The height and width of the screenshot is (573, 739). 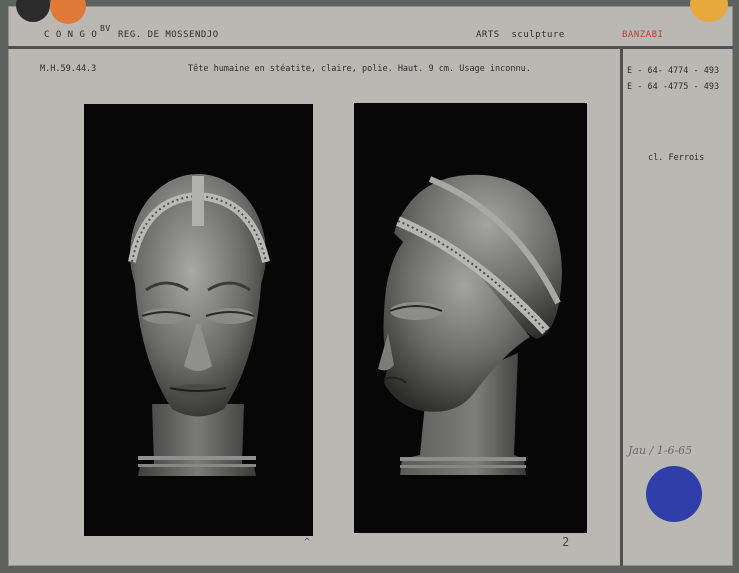 I want to click on sculpture-front-image, so click(x=199, y=325).